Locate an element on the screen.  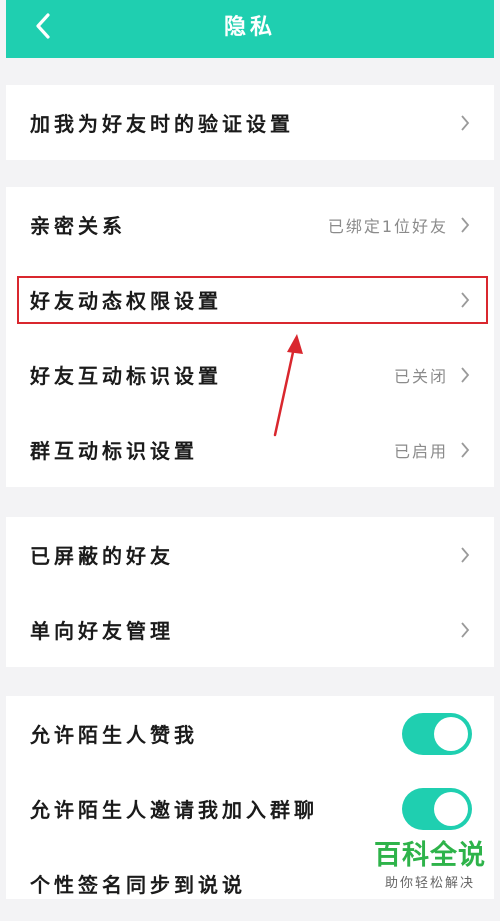
row-label: 单向好友管理 is located at coordinates (102, 631).